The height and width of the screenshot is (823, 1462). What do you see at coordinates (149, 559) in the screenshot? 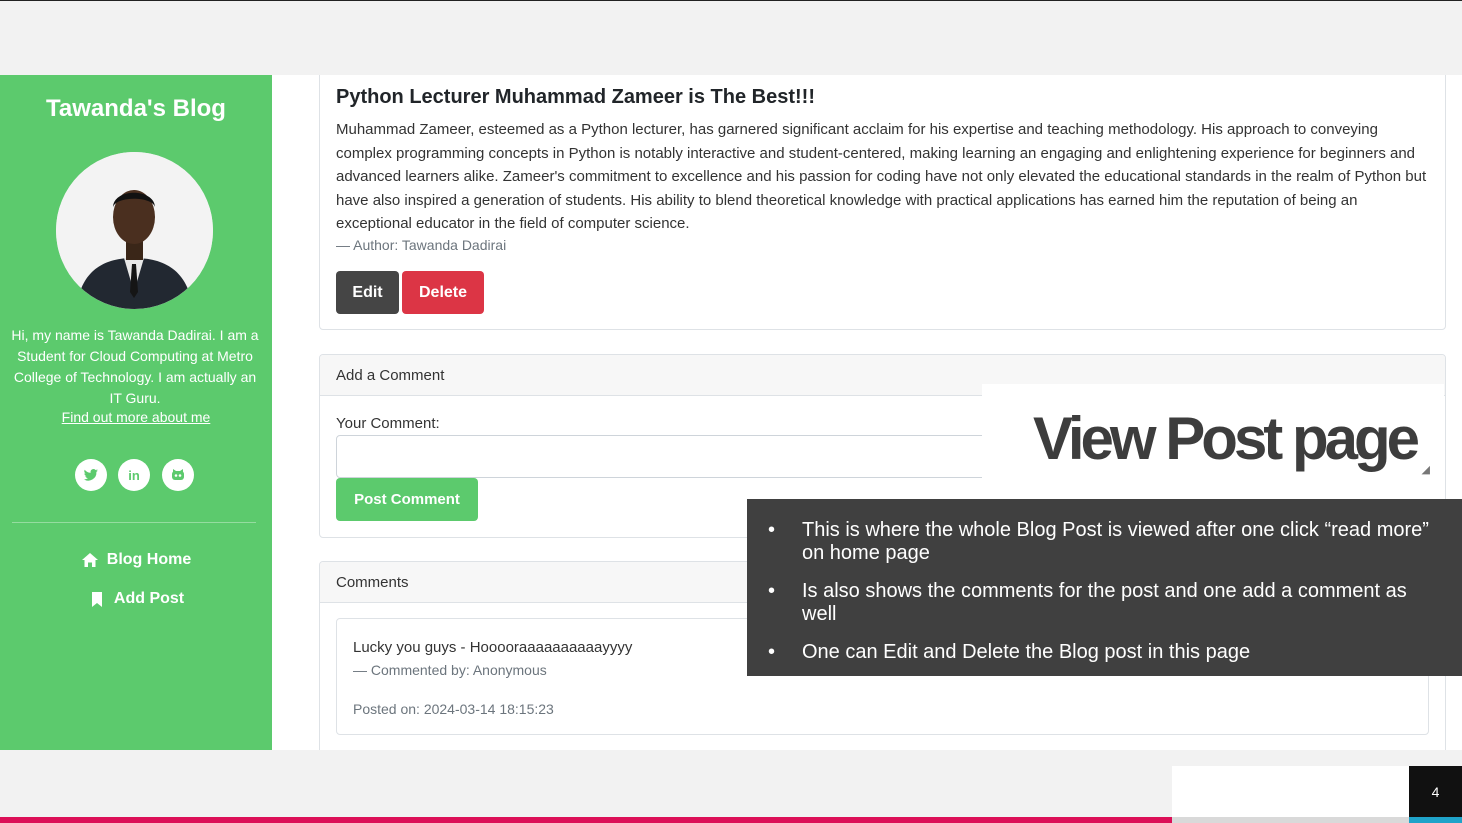
I see `sidebar-item-label: Blog Home` at bounding box center [149, 559].